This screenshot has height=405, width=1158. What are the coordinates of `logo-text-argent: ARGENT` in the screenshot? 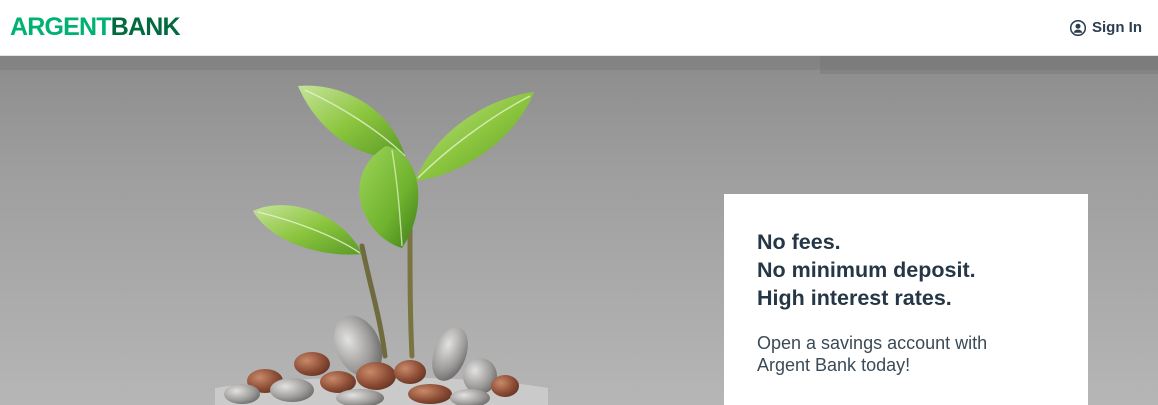 It's located at (61, 27).